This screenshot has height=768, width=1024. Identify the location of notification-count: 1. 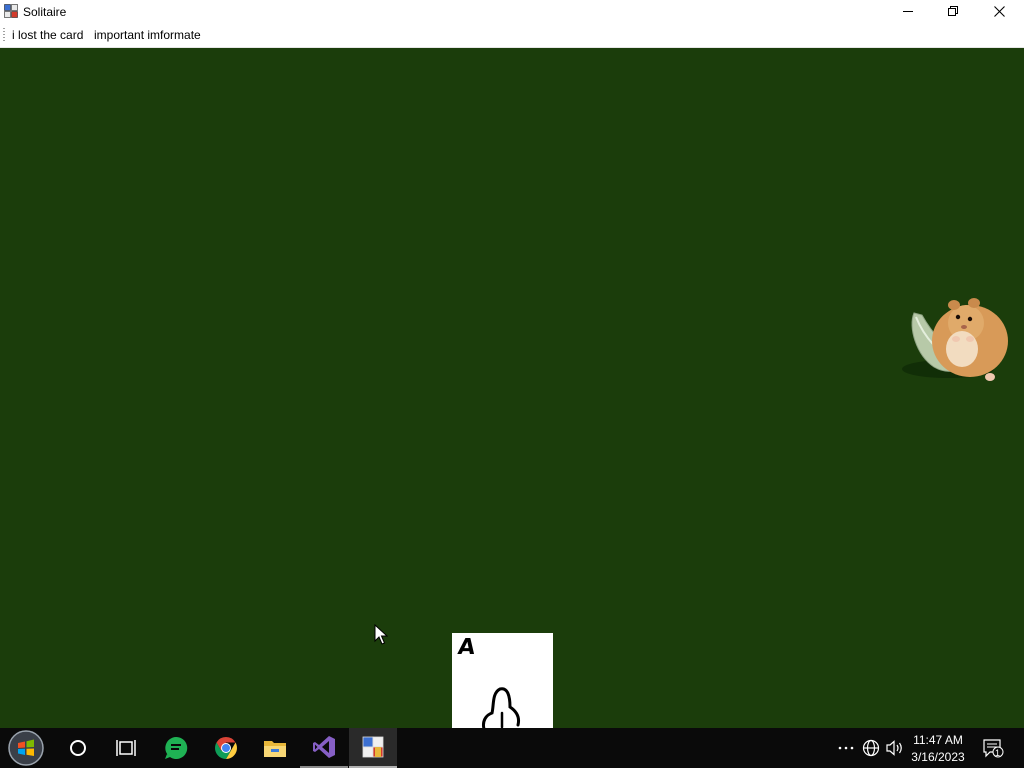
(998, 753).